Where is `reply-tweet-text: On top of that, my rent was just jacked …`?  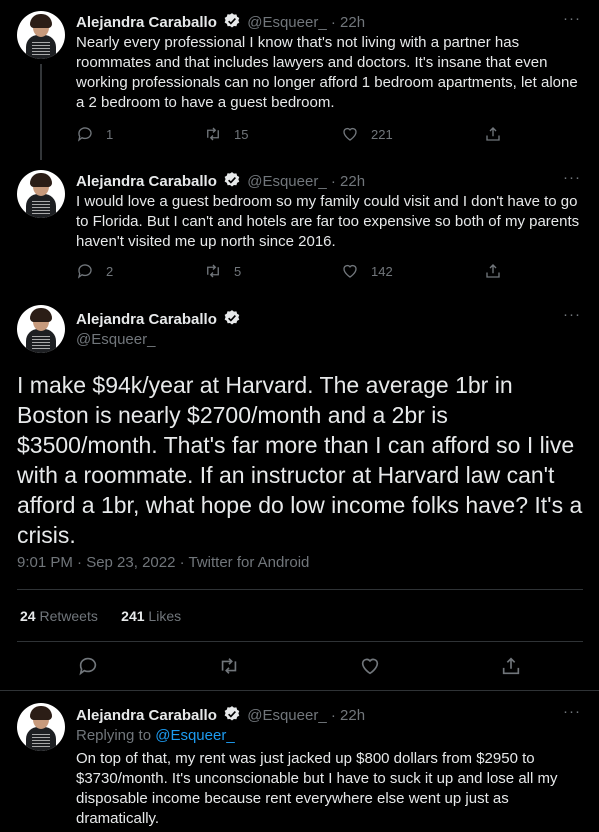
reply-tweet-text: On top of that, my rent was just jacked … is located at coordinates (317, 788).